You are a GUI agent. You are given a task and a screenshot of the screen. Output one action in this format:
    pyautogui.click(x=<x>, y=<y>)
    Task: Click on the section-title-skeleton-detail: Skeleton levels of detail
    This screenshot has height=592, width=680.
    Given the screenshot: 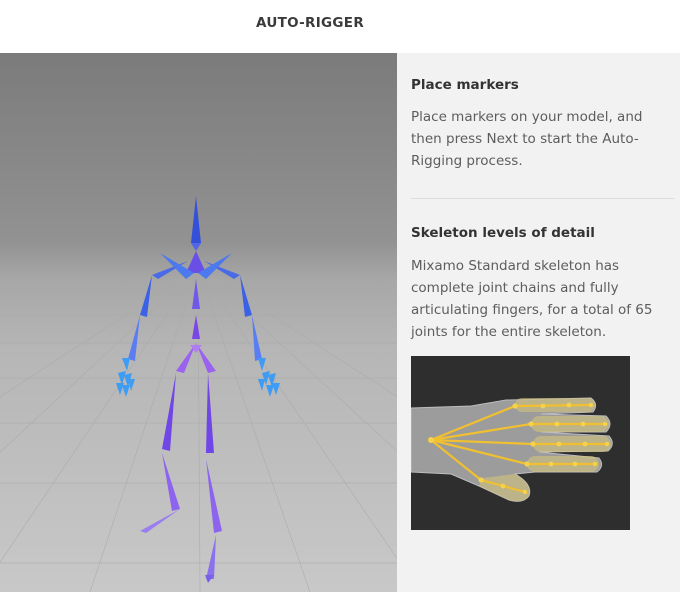 What is the action you would take?
    pyautogui.click(x=503, y=233)
    